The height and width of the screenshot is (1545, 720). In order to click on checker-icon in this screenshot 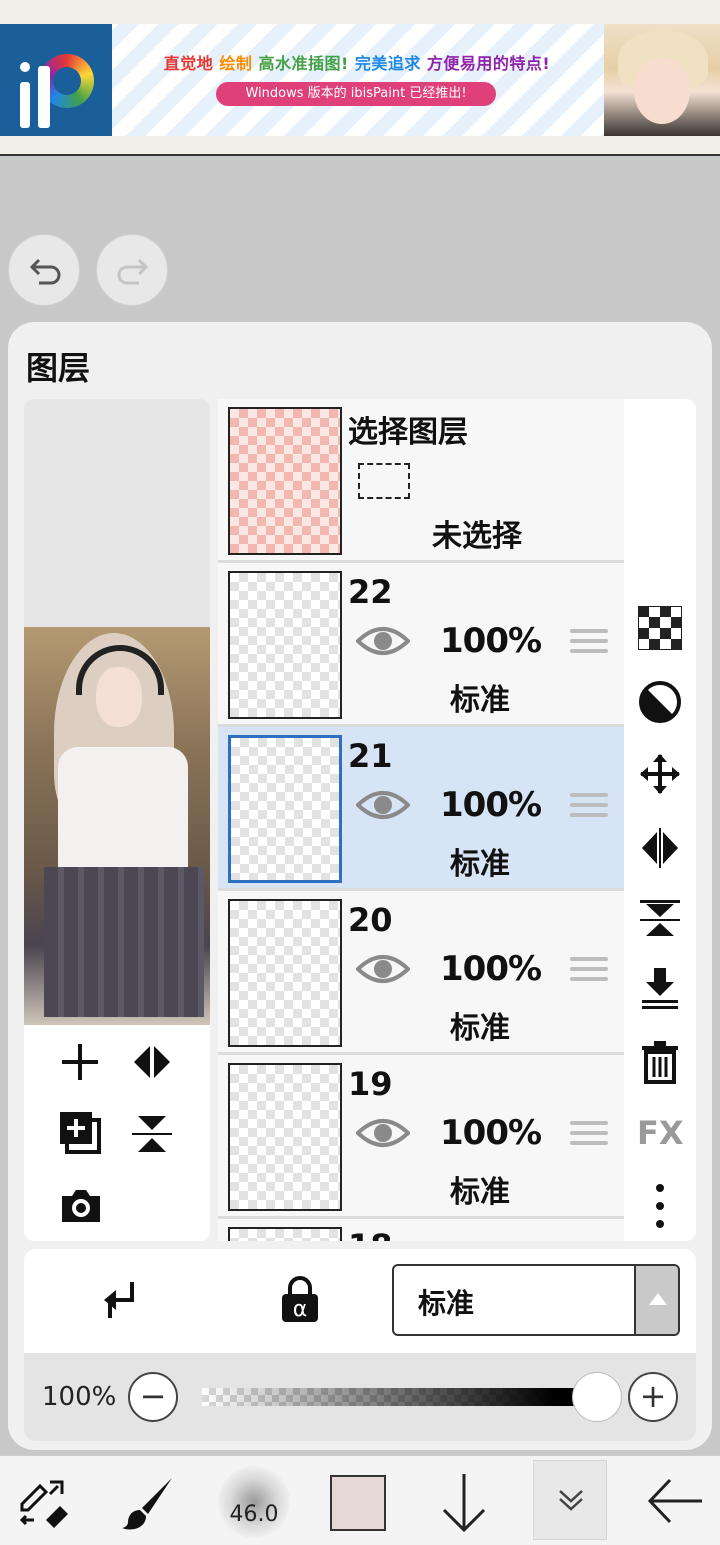, I will do `click(660, 628)`.